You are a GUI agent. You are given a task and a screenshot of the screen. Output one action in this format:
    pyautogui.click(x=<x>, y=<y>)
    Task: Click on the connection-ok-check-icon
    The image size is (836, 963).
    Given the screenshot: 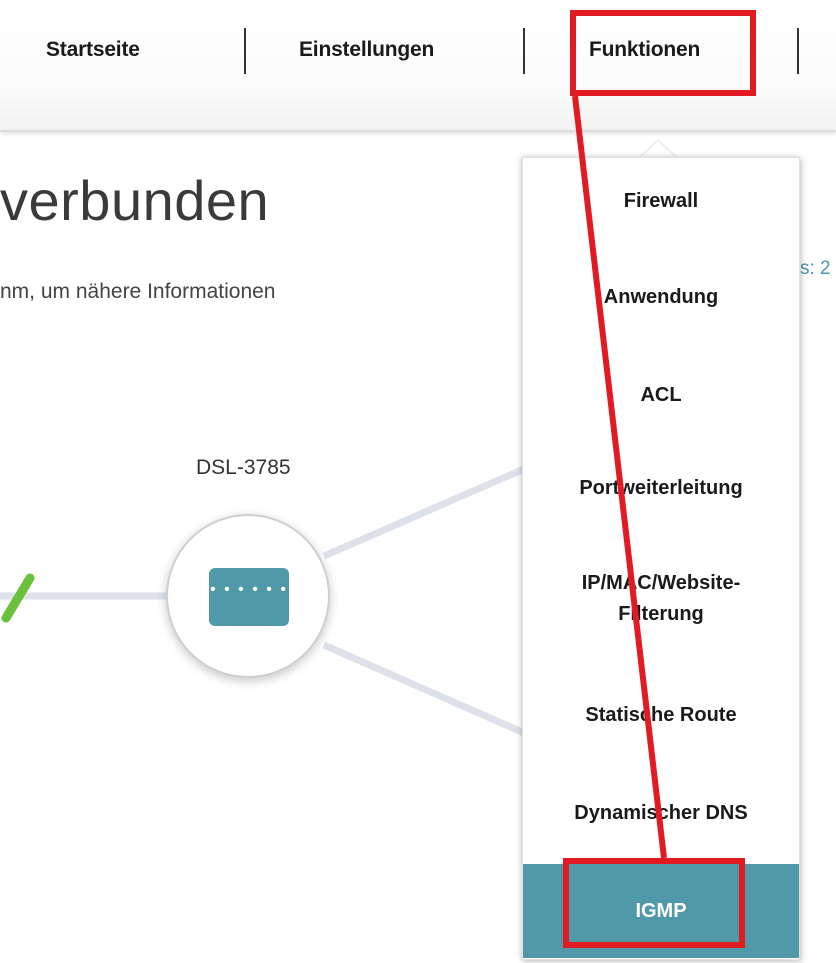 What is the action you would take?
    pyautogui.click(x=18, y=598)
    